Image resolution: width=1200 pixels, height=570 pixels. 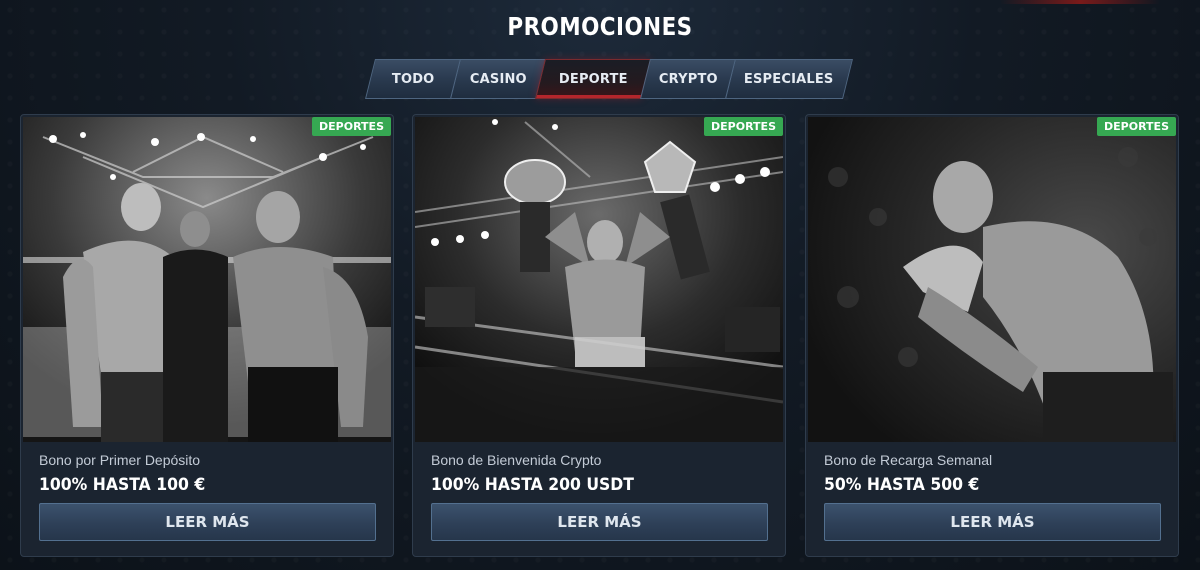 I want to click on tab-label: CASINO, so click(x=498, y=79).